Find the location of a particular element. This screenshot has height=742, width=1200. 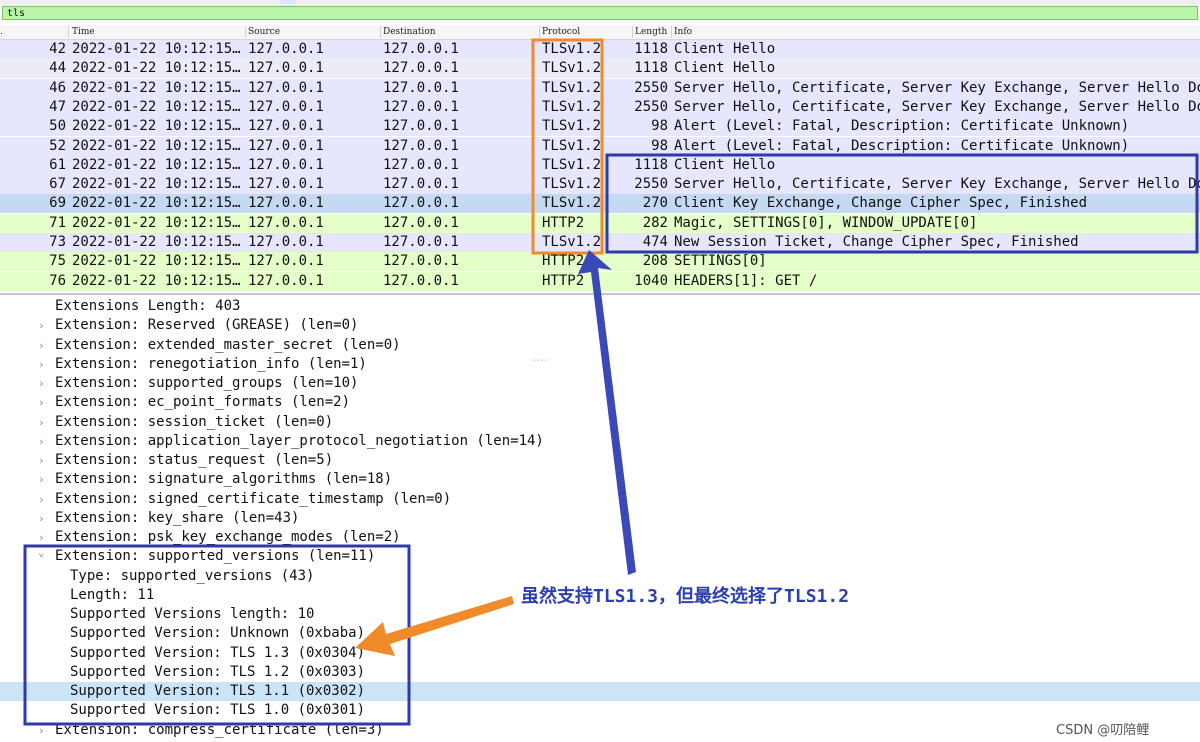

detail-tree-item: Supported Version: TLS 1.3 (0x0304) is located at coordinates (600, 653).